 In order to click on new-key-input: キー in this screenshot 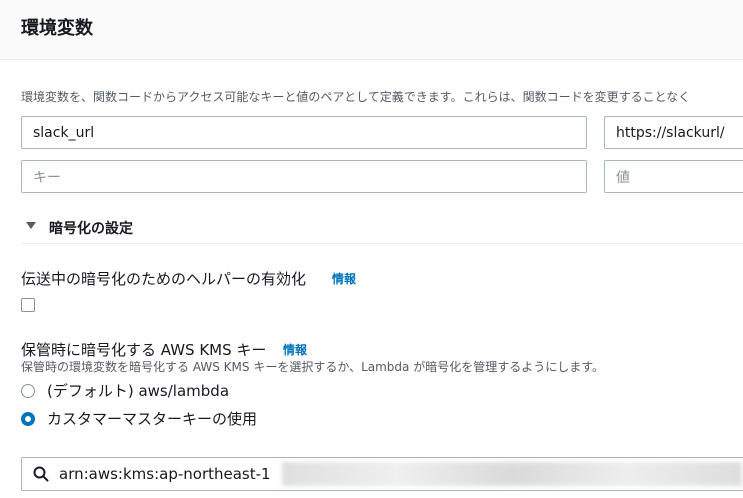, I will do `click(304, 176)`.